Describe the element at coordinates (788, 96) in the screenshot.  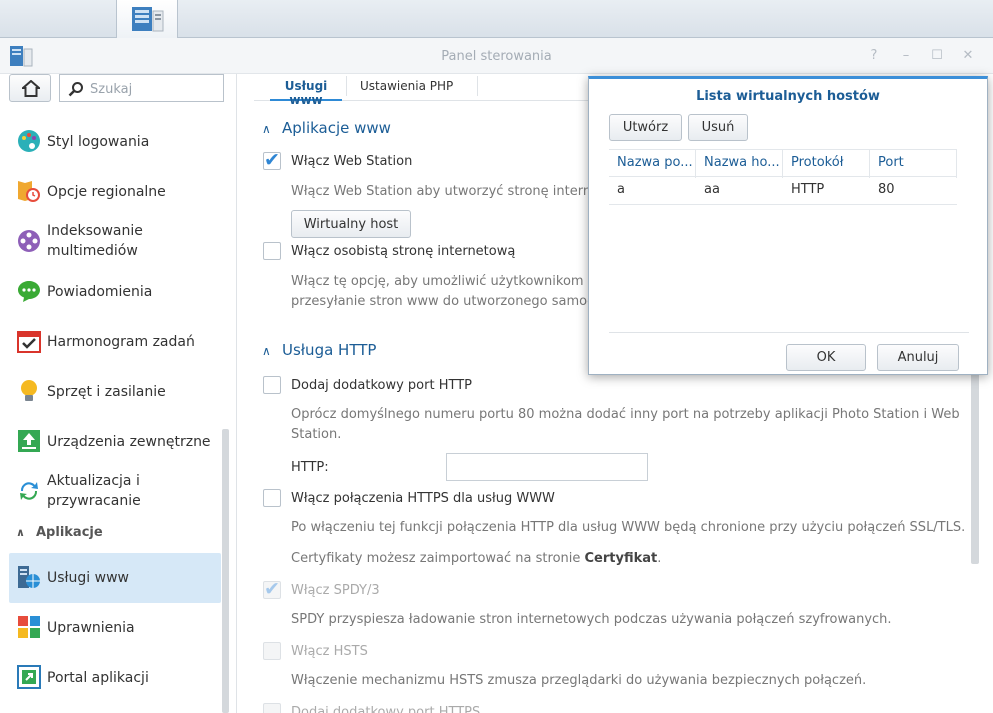
I see `dialog-title: Lista wirtualnych hostów` at that location.